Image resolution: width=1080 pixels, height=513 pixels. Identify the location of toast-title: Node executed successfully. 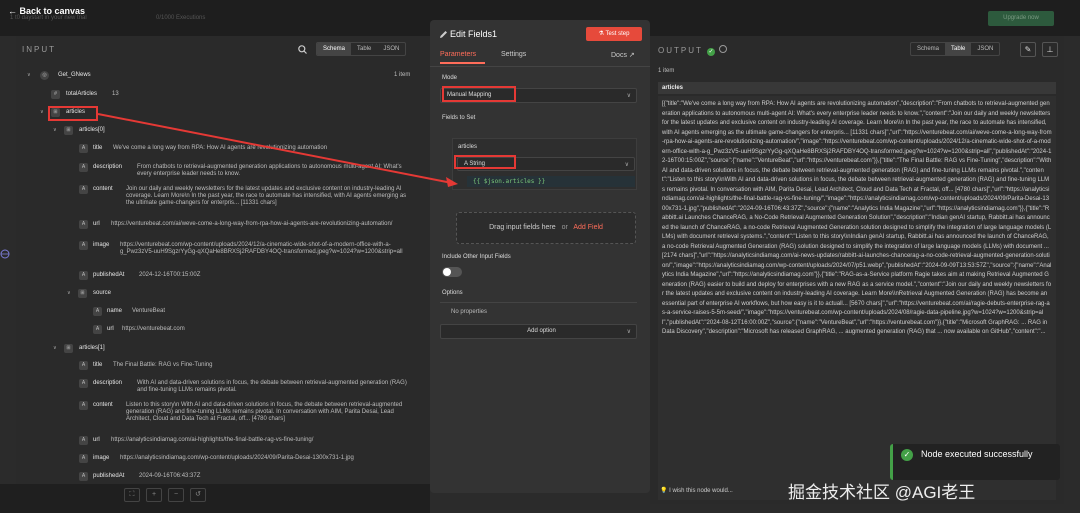
(977, 454).